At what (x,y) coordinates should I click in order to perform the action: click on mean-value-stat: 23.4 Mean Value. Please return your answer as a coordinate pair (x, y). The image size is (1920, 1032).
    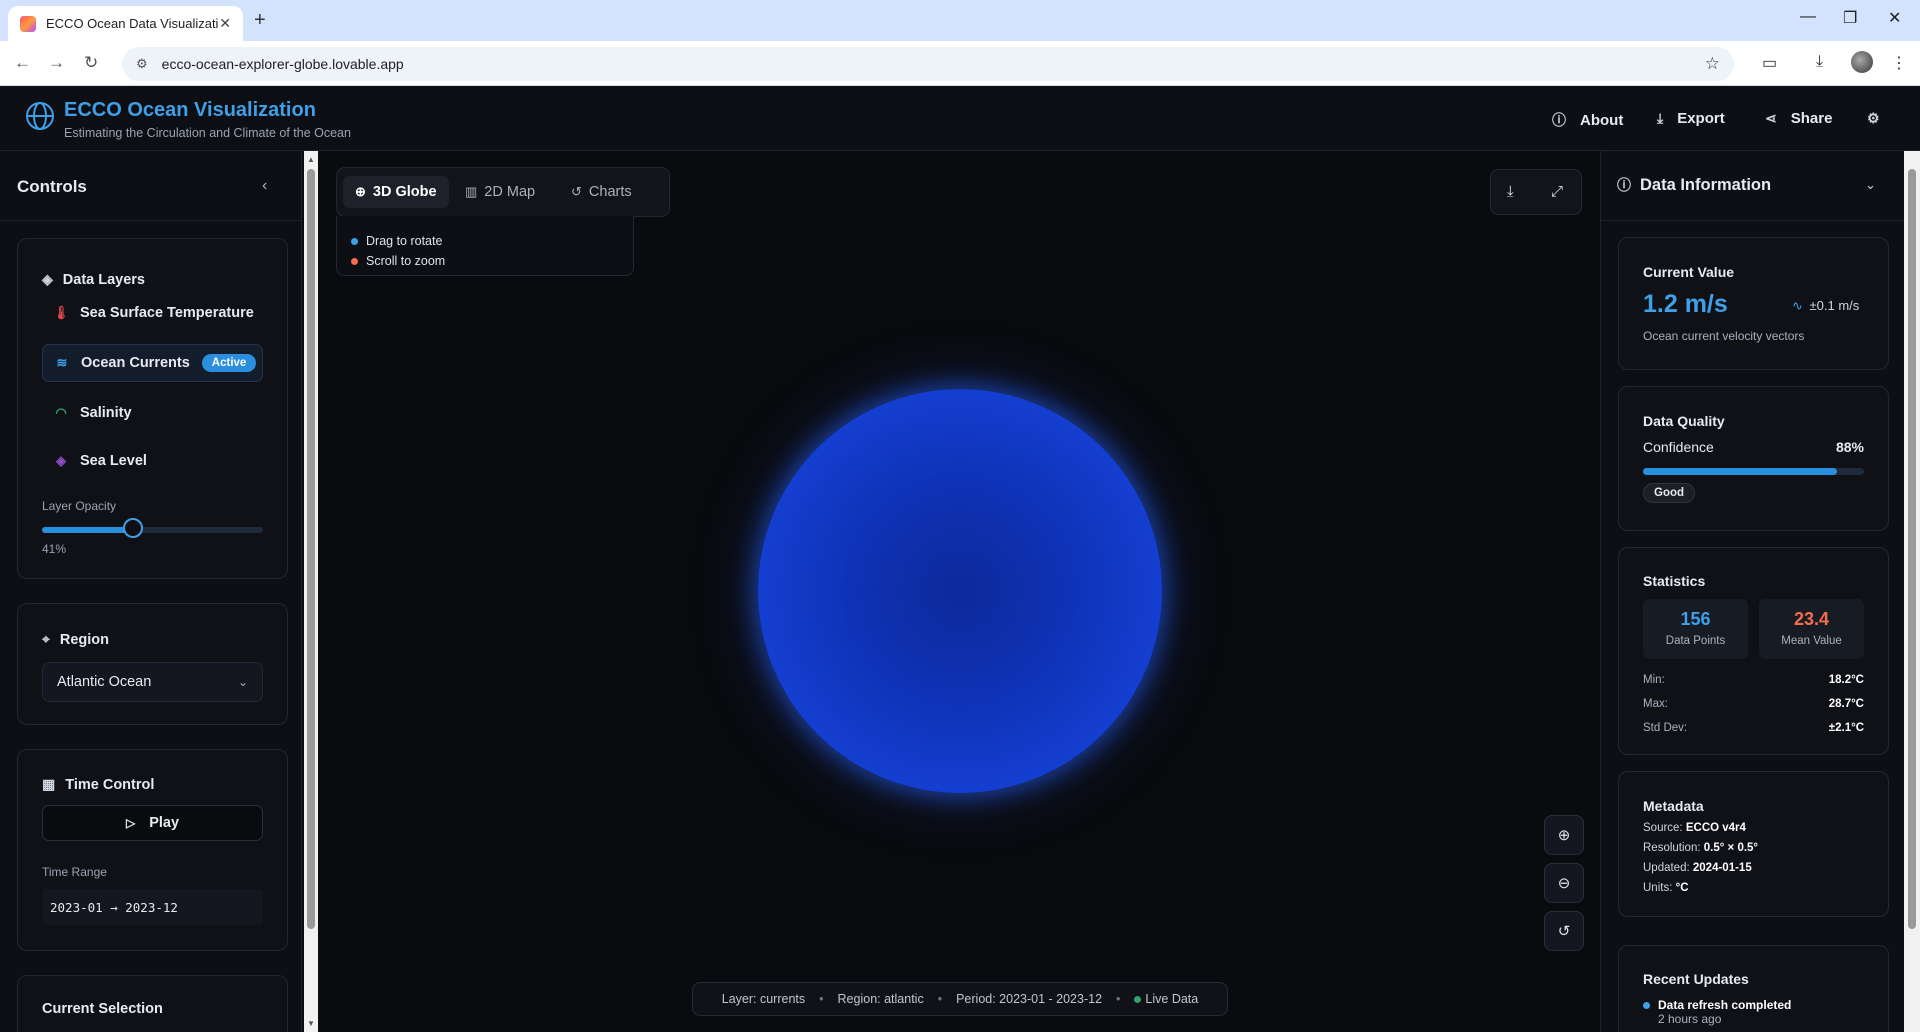
    Looking at the image, I should click on (1811, 629).